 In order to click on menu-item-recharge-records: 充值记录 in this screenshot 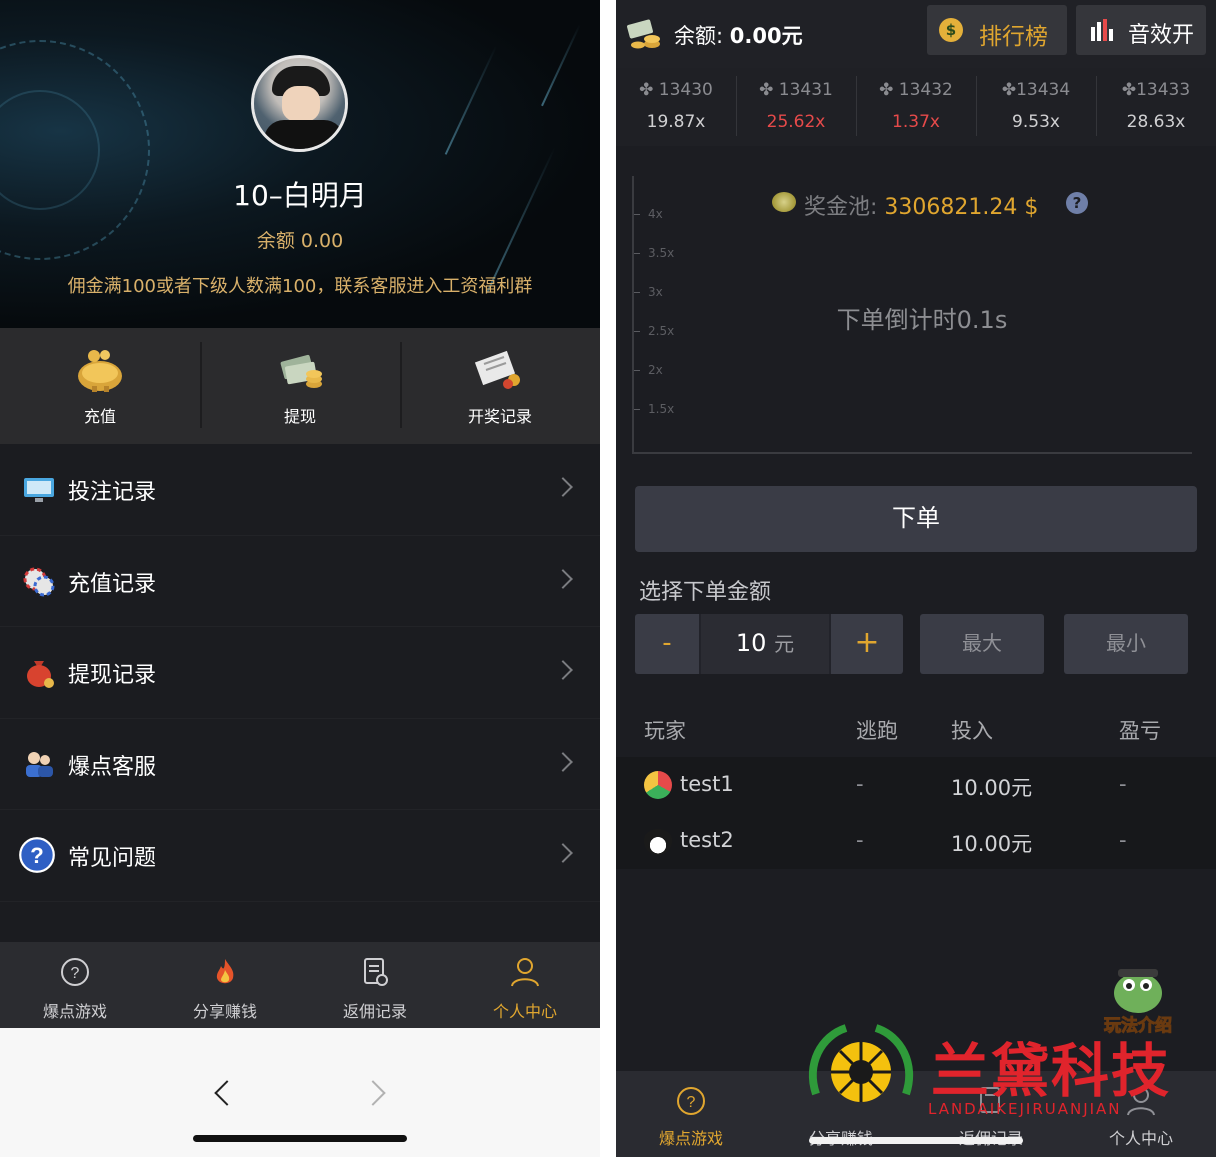, I will do `click(300, 581)`.